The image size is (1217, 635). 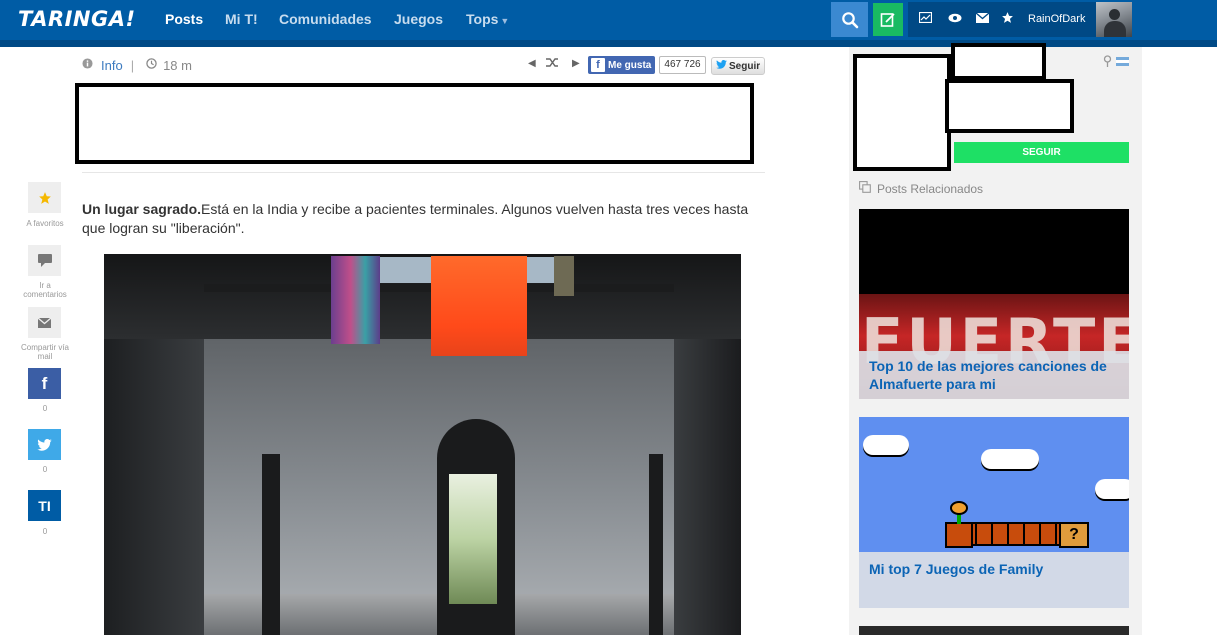 I want to click on avatar, so click(x=1114, y=19).